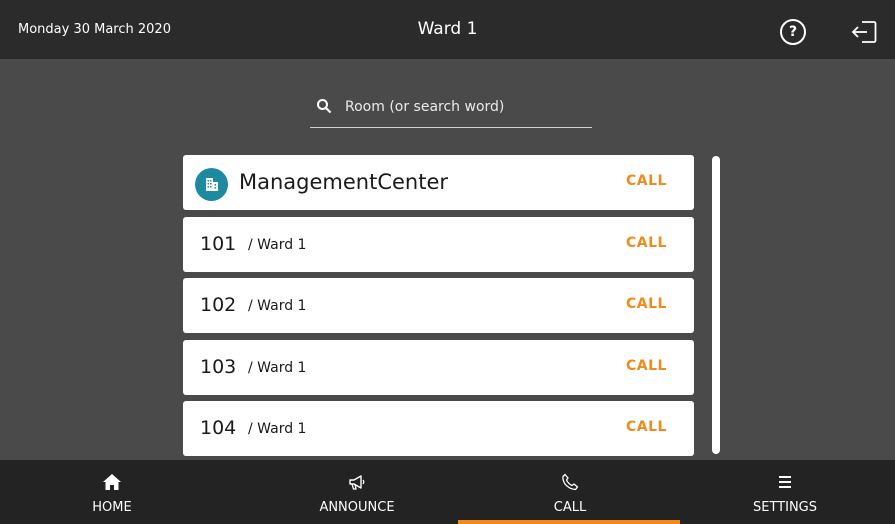  Describe the element at coordinates (784, 492) in the screenshot. I see `nav-settings: SETTINGS` at that location.